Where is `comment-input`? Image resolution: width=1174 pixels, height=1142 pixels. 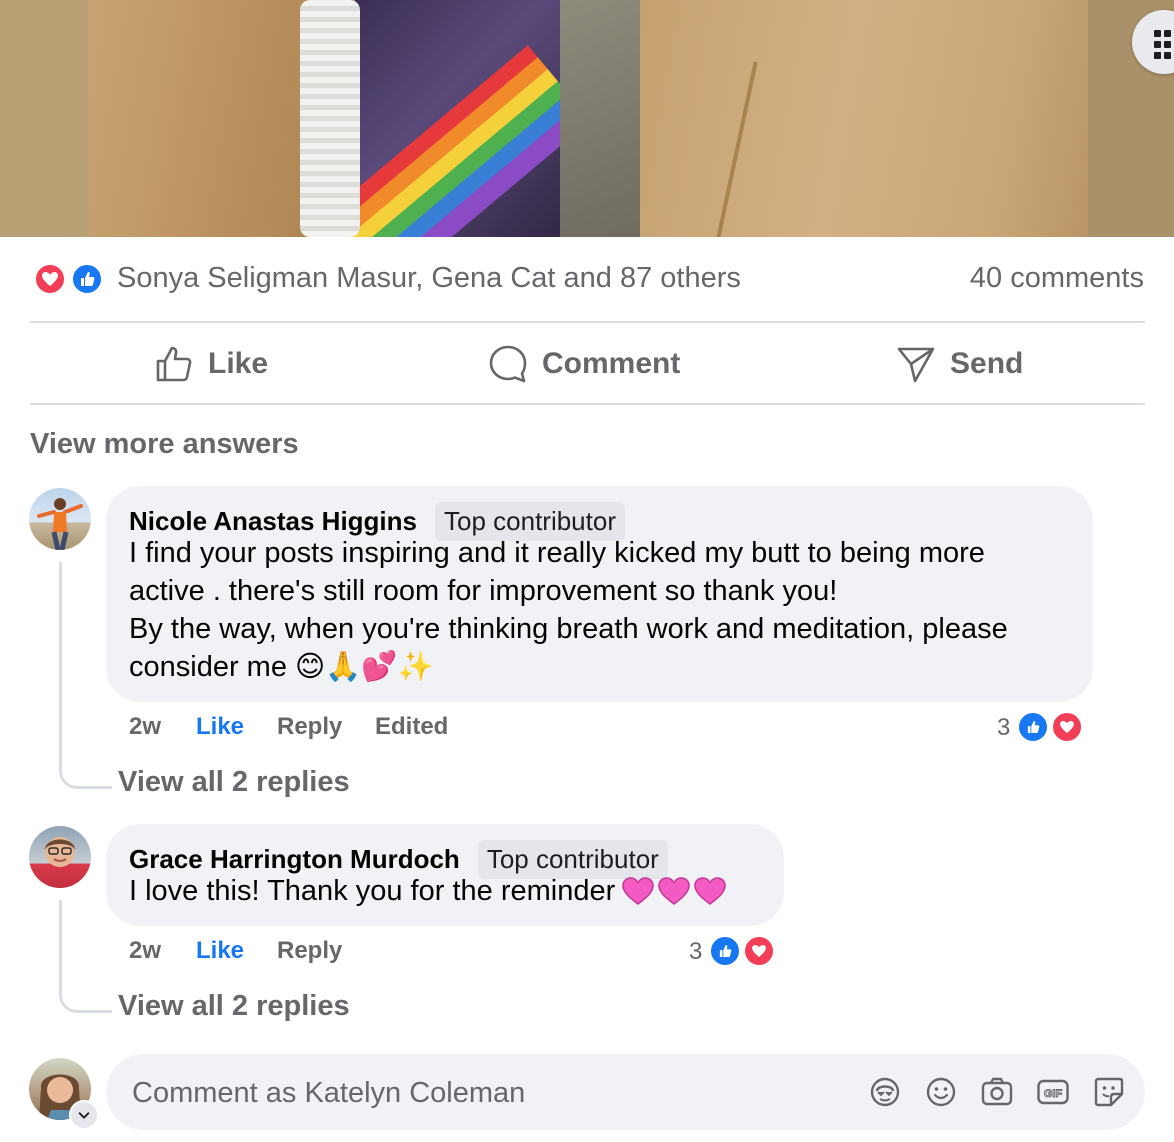 comment-input is located at coordinates (482, 1093).